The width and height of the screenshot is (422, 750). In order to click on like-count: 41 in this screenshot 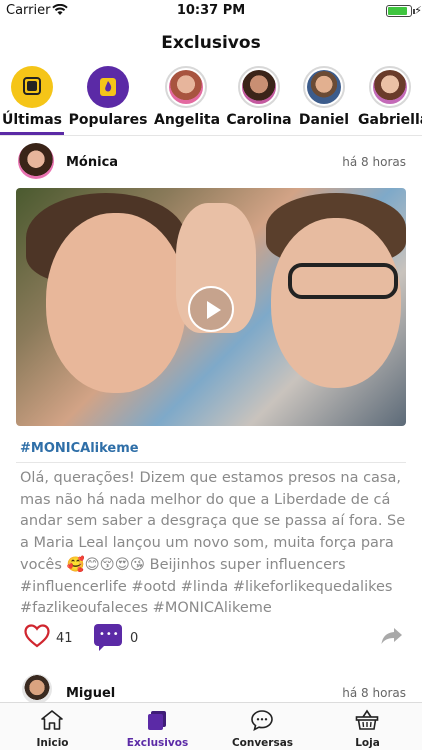, I will do `click(64, 638)`.